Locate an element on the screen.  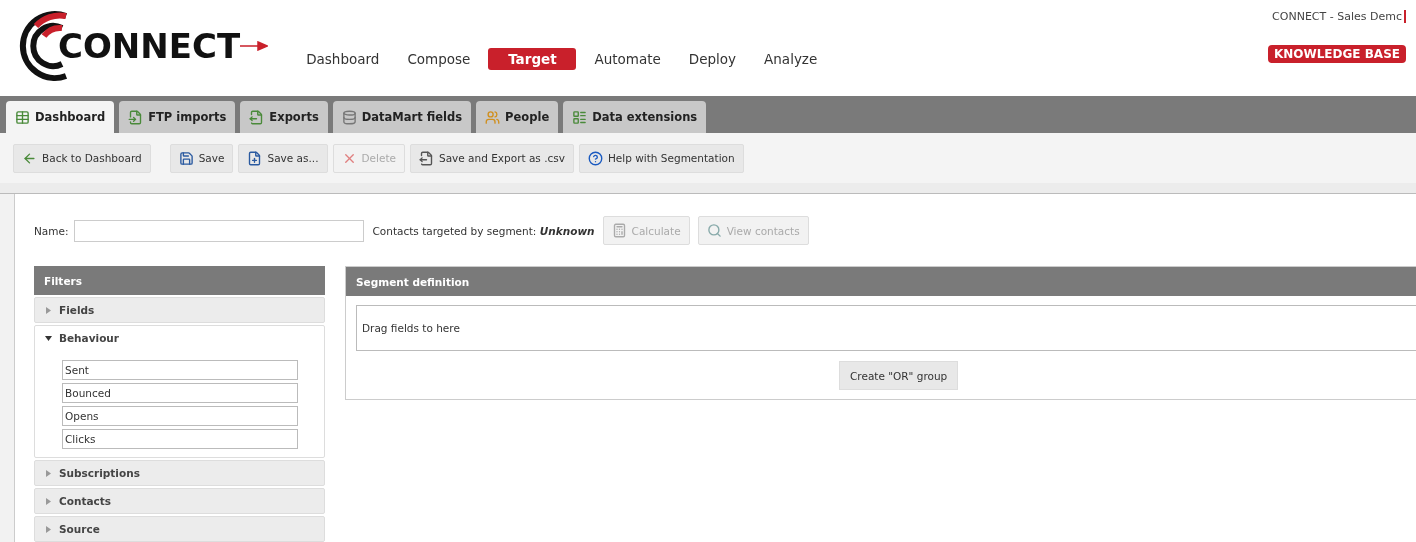
account-label: CONNECT - Sales Demc is located at coordinates (1339, 16).